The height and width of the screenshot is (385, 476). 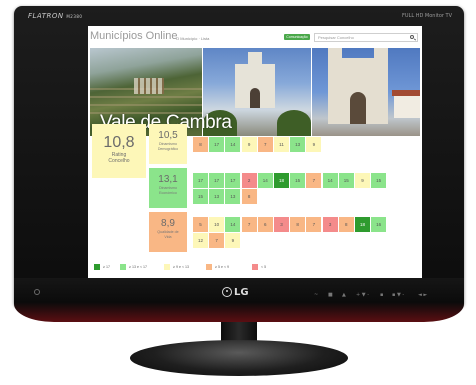 I want to click on legend-label: ≥ 9 e < 13, so click(x=181, y=267).